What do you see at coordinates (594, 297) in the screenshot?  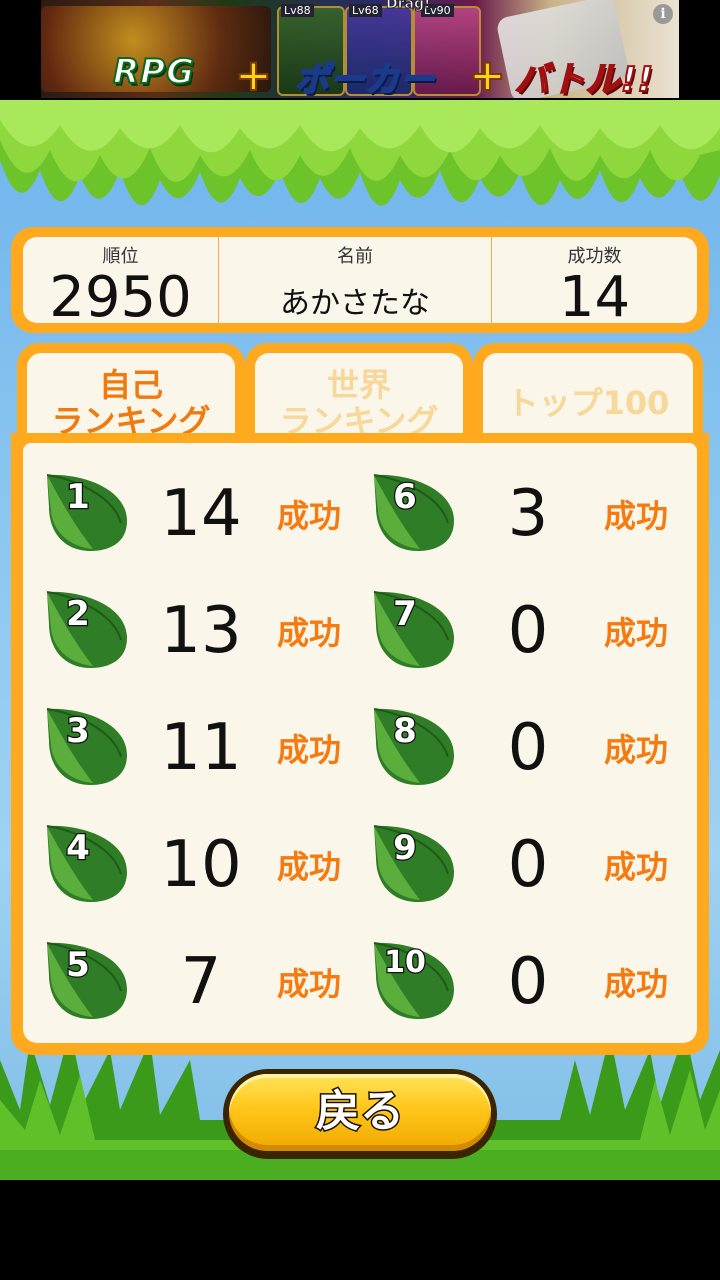 I see `success-count-value: 14` at bounding box center [594, 297].